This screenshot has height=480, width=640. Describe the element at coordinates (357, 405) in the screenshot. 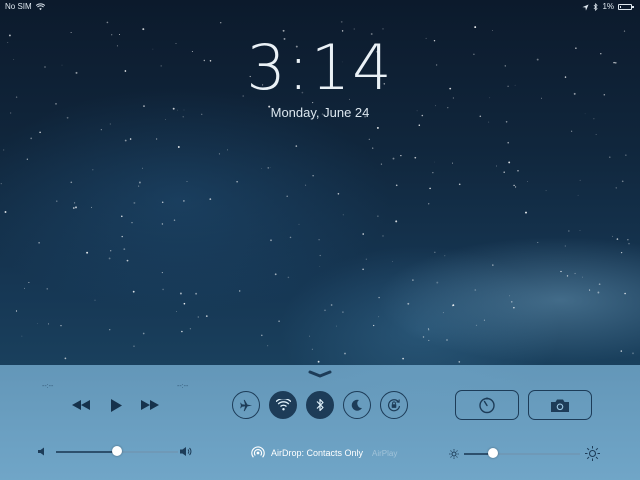

I see `do-not-disturb-toggle` at that location.